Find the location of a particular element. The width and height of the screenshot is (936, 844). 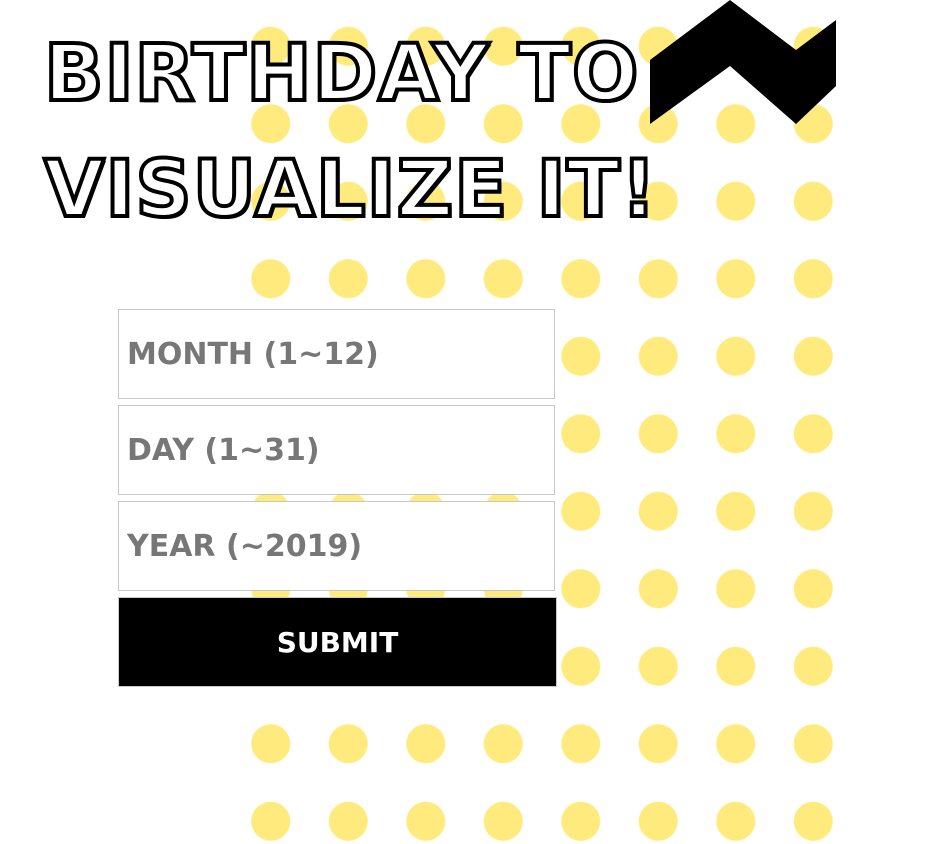

zigzag-chevron-icon is located at coordinates (743, 62).